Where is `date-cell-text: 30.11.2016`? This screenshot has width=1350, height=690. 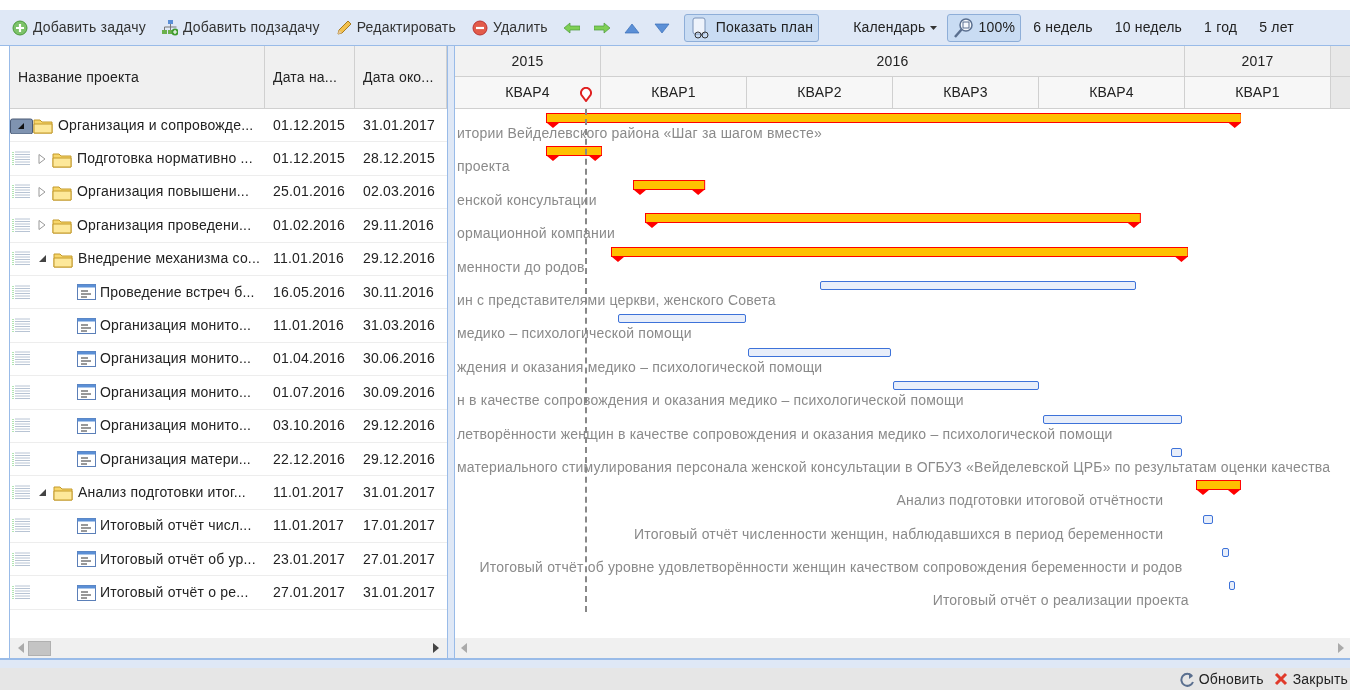 date-cell-text: 30.11.2016 is located at coordinates (399, 292).